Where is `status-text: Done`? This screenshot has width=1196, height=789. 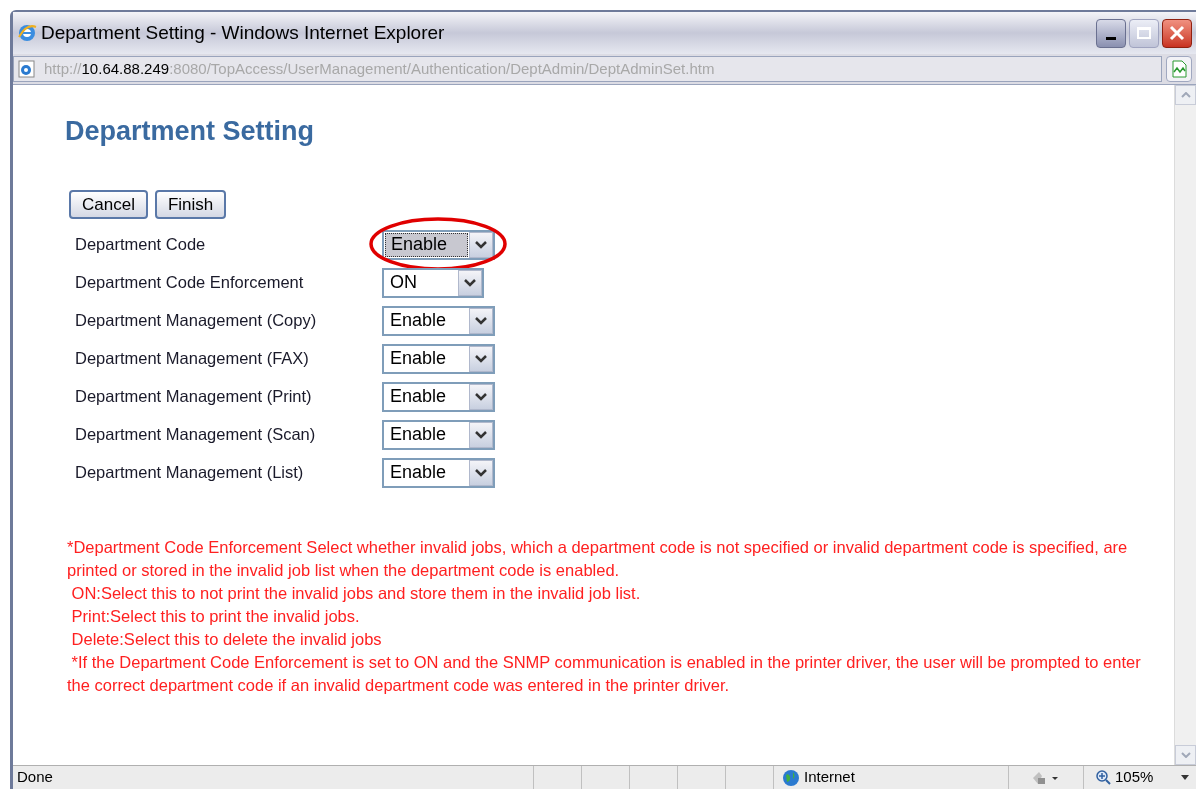
status-text: Done is located at coordinates (35, 777).